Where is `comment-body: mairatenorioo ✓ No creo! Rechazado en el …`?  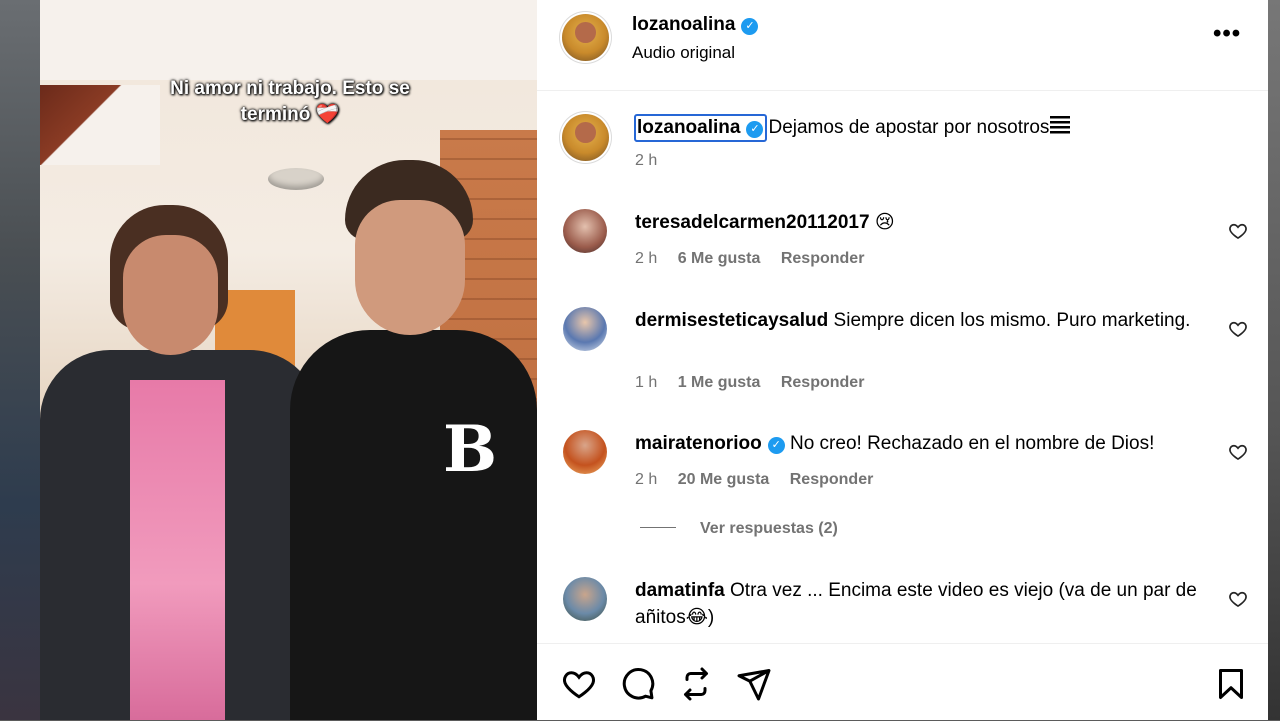
comment-body: mairatenorioo ✓ No creo! Rechazado en el … is located at coordinates (925, 443).